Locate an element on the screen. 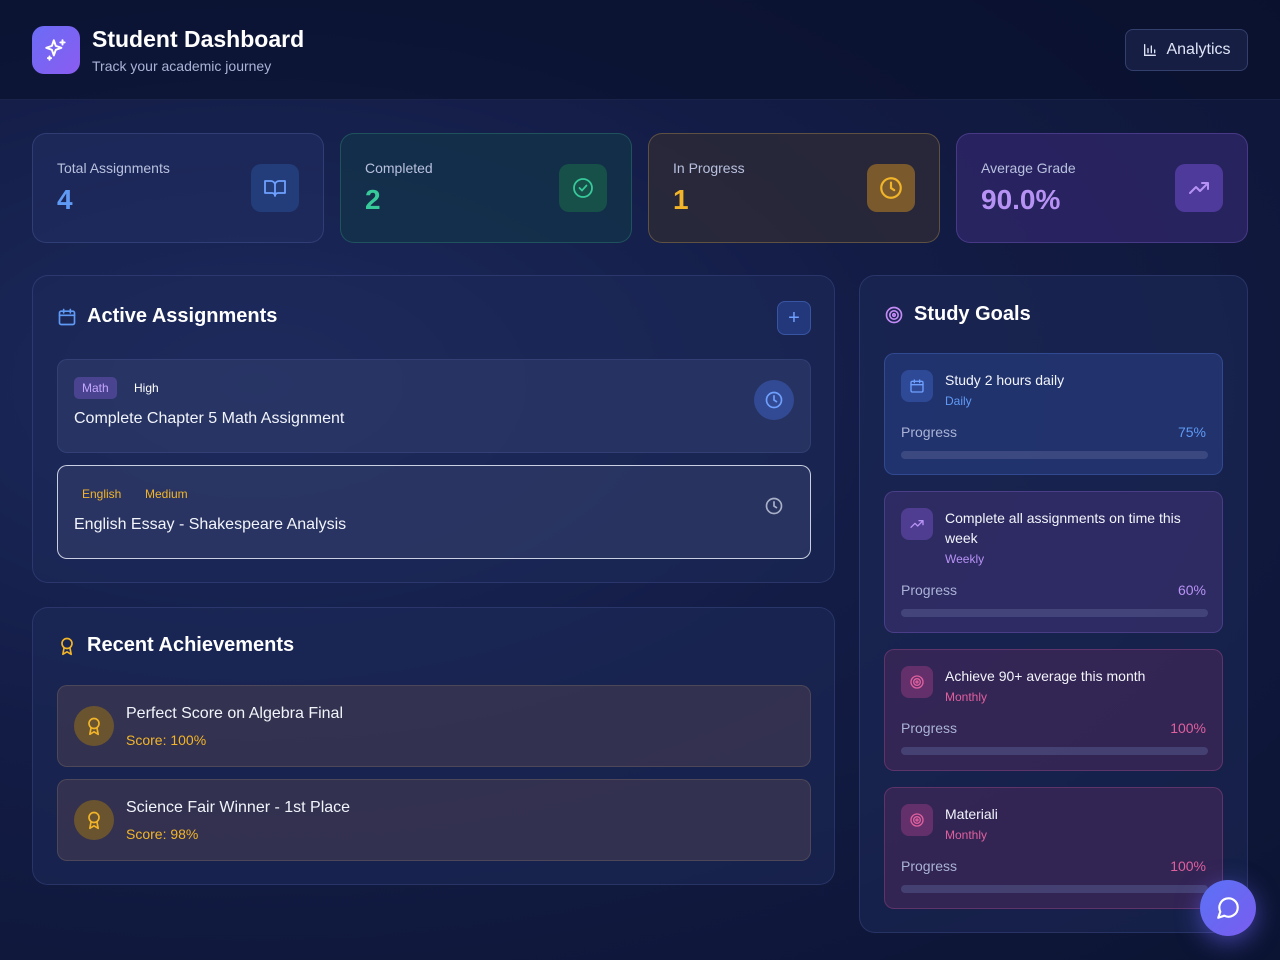 Image resolution: width=1280 pixels, height=960 pixels. priority-badge: Medium is located at coordinates (166, 494).